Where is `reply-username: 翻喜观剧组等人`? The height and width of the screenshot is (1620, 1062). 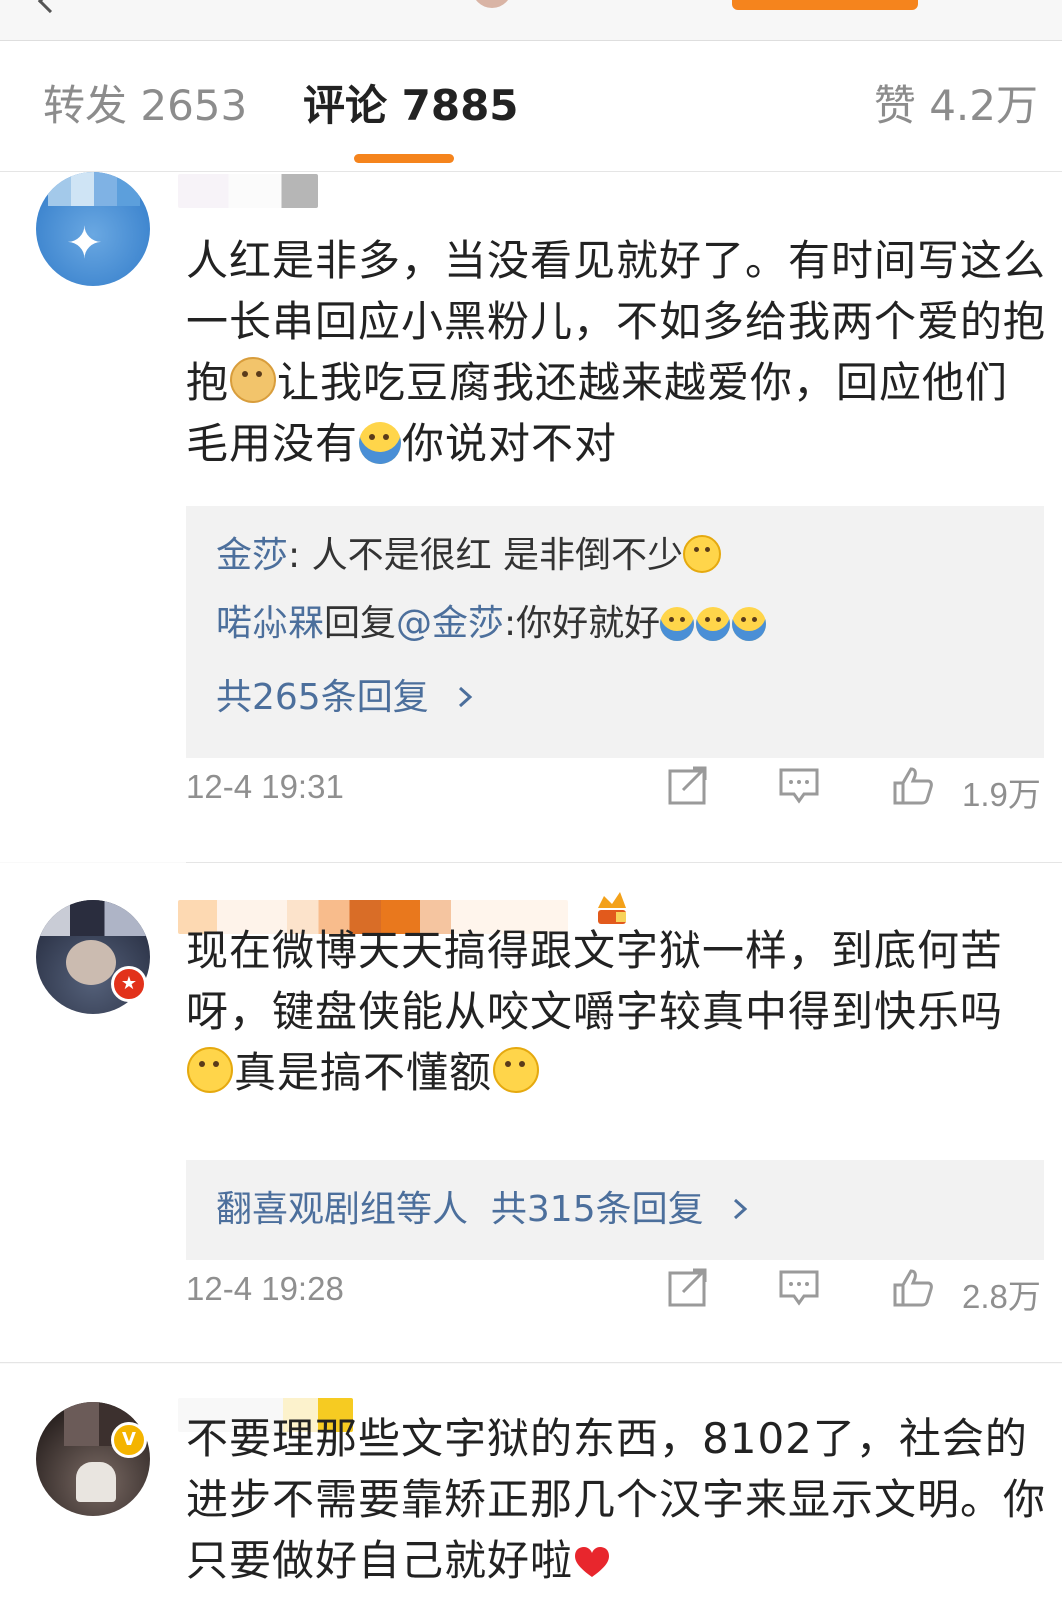
reply-username: 翻喜观剧组等人 is located at coordinates (342, 1209).